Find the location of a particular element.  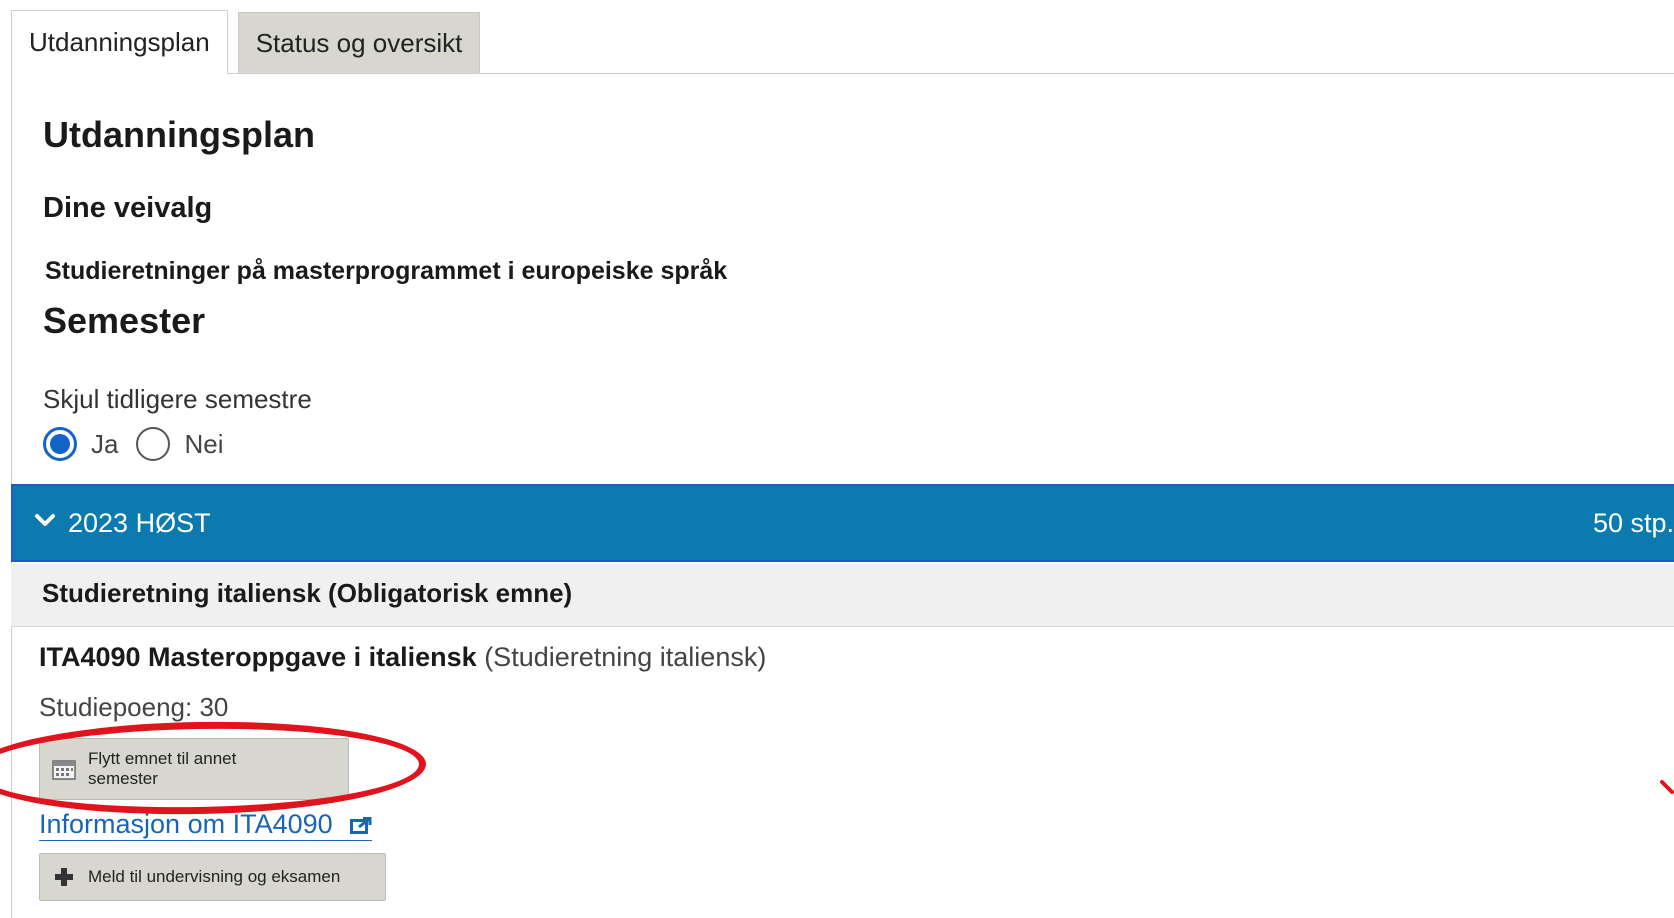

tab-bar: Utdanningsplan Status og oversikt is located at coordinates (250, 42).